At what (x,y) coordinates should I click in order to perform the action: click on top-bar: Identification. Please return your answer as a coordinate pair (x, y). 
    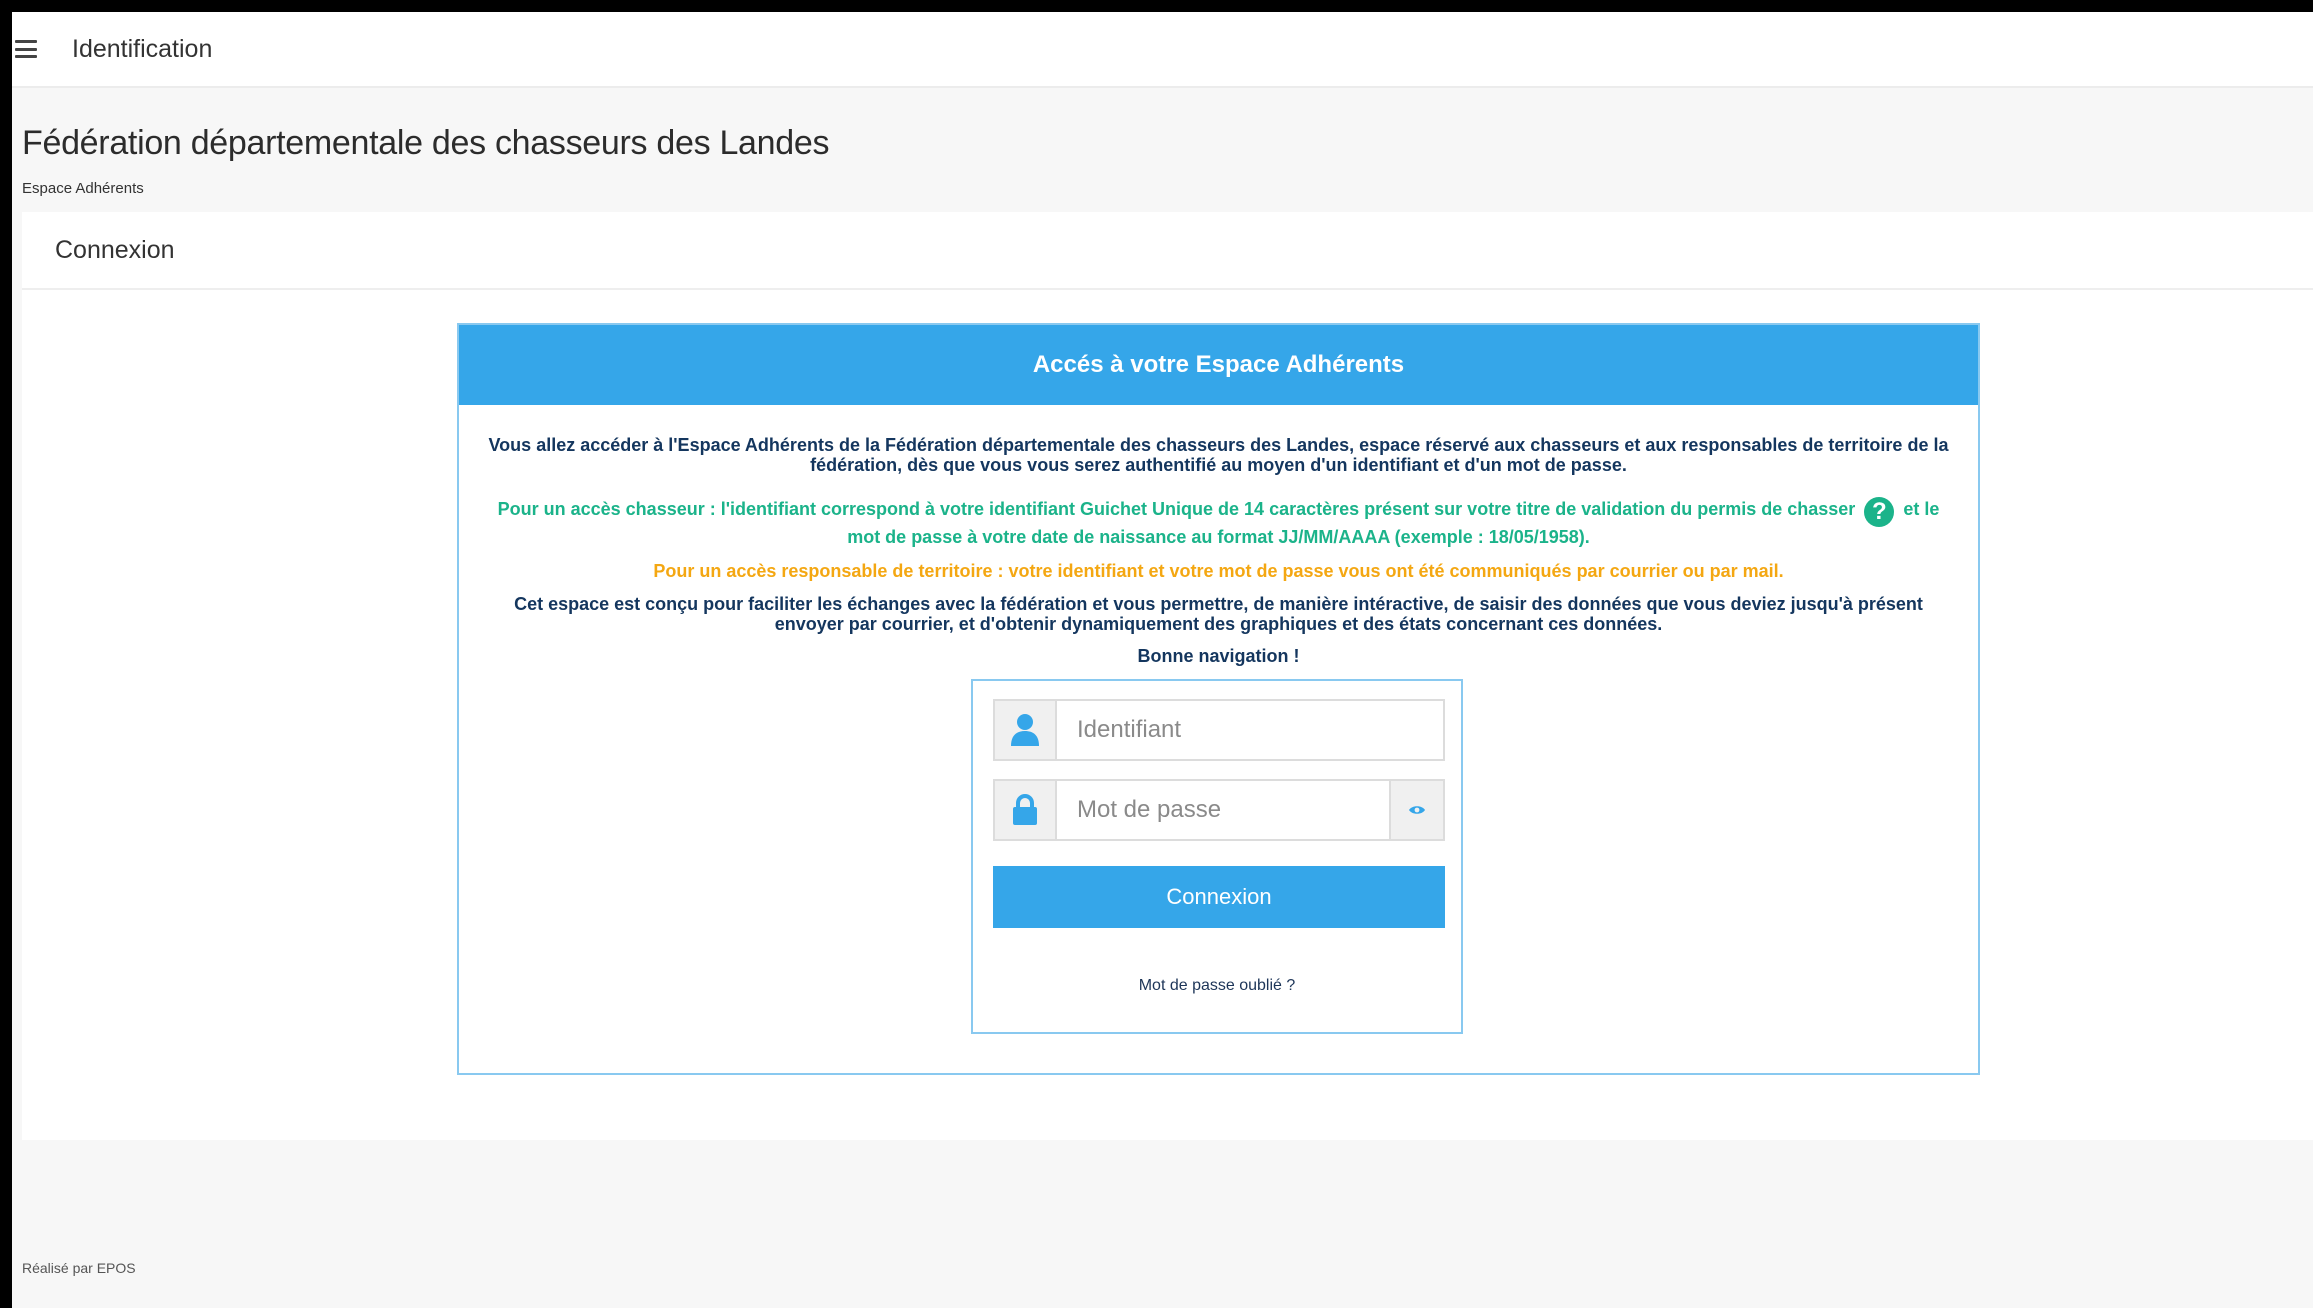
    Looking at the image, I should click on (1162, 50).